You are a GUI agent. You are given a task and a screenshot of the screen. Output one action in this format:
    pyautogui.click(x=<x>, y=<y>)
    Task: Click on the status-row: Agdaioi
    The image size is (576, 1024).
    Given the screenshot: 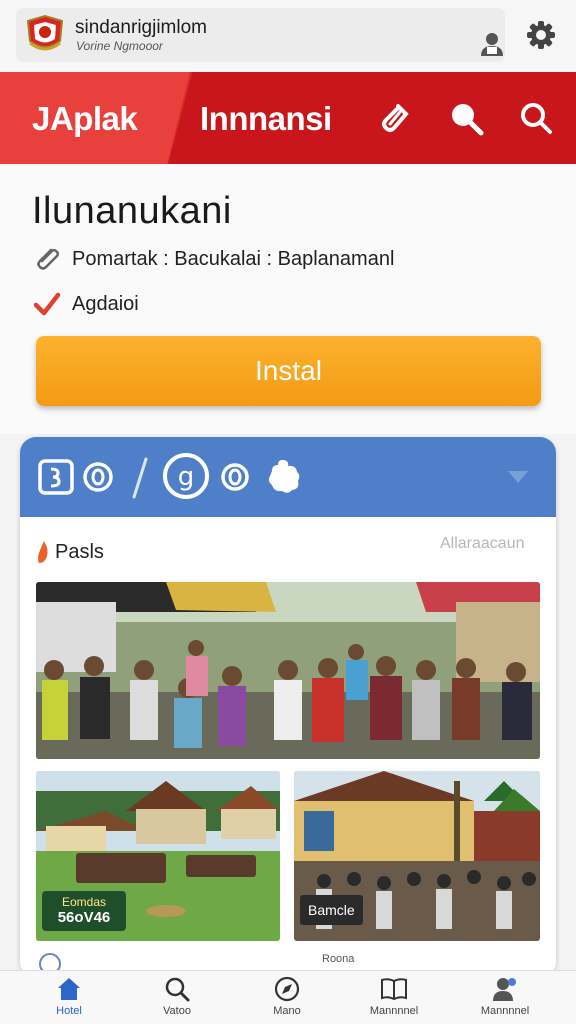 What is the action you would take?
    pyautogui.click(x=85, y=304)
    